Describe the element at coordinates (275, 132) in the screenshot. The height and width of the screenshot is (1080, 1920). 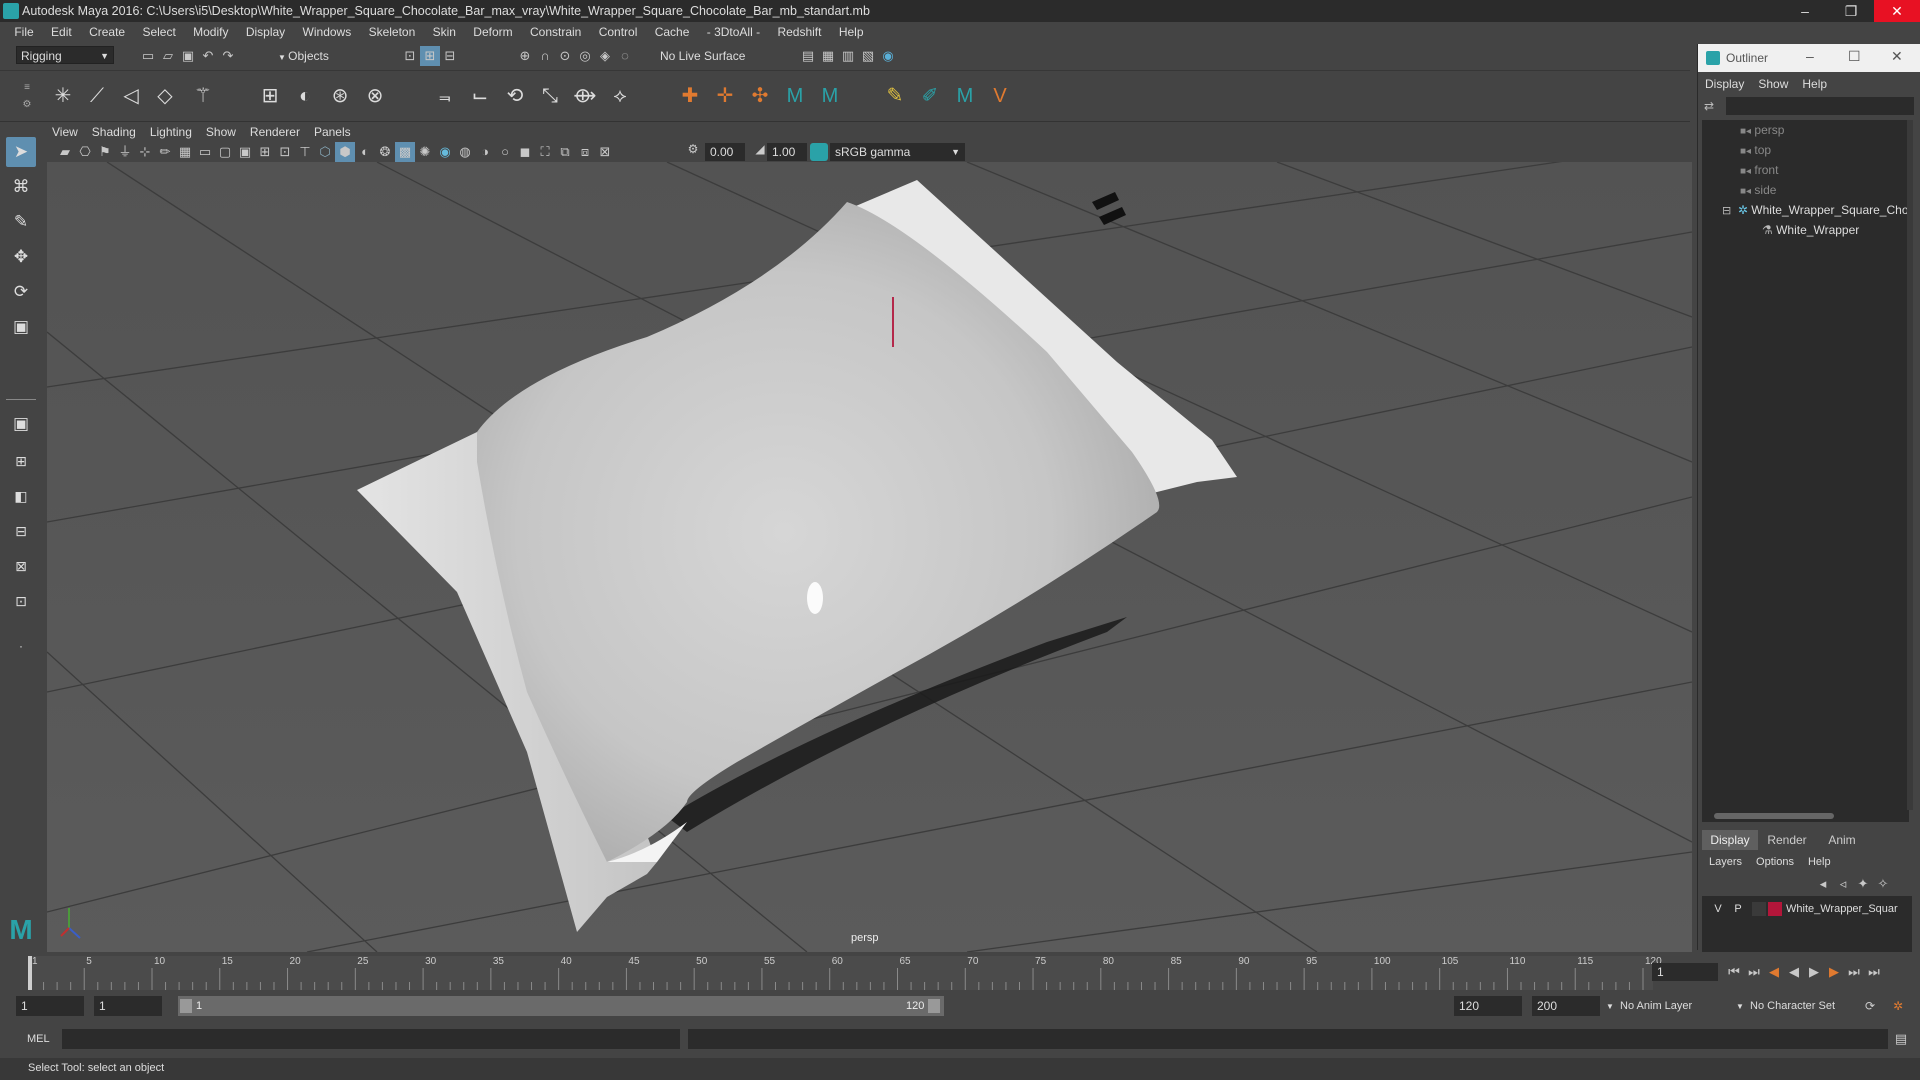
I see `panel-menu-renderer: Renderer` at that location.